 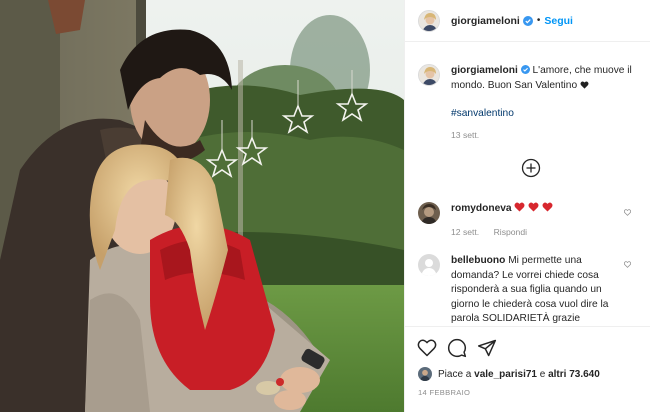 I want to click on default-avatar-icon, so click(x=429, y=265).